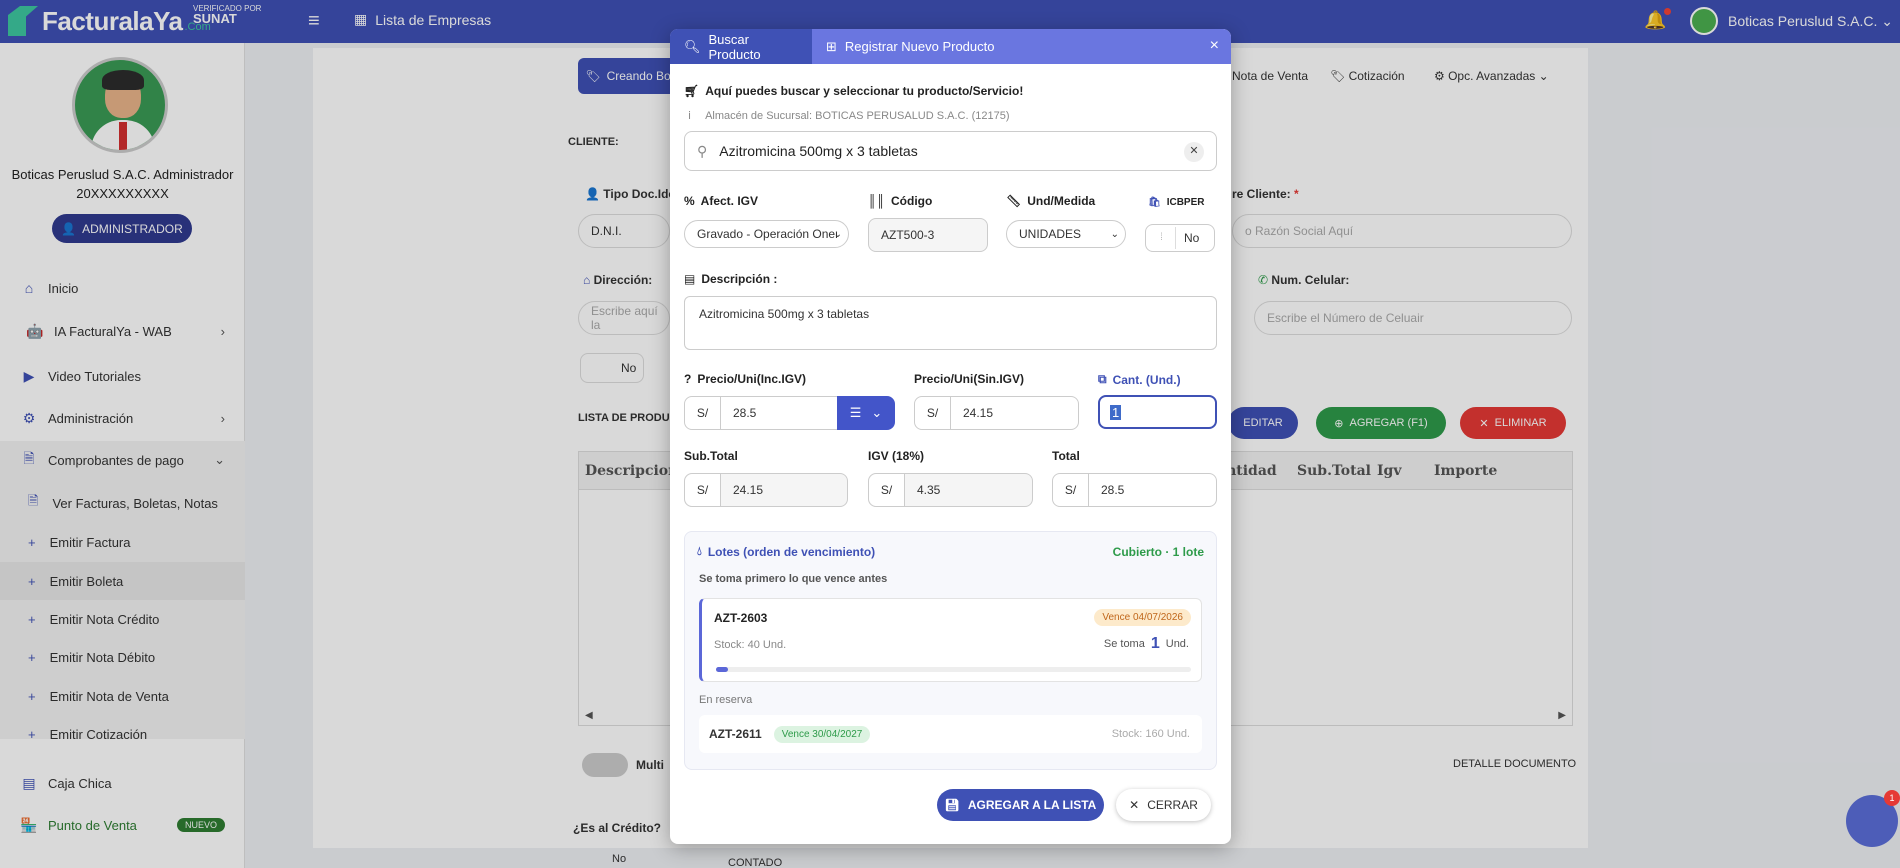  I want to click on search-icon: 🔍︎, so click(692, 46).